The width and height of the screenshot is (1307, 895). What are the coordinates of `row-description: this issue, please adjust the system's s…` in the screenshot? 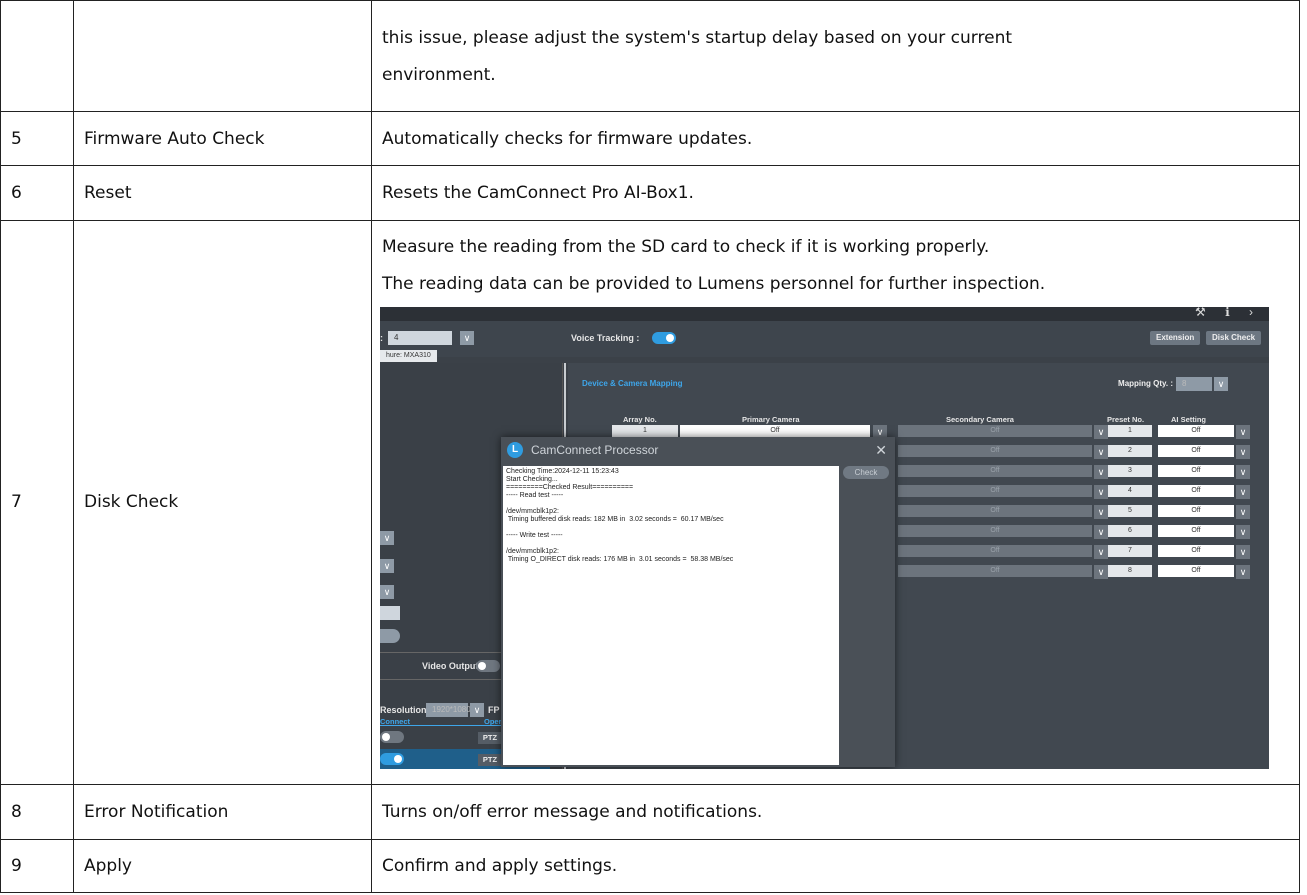 It's located at (835, 56).